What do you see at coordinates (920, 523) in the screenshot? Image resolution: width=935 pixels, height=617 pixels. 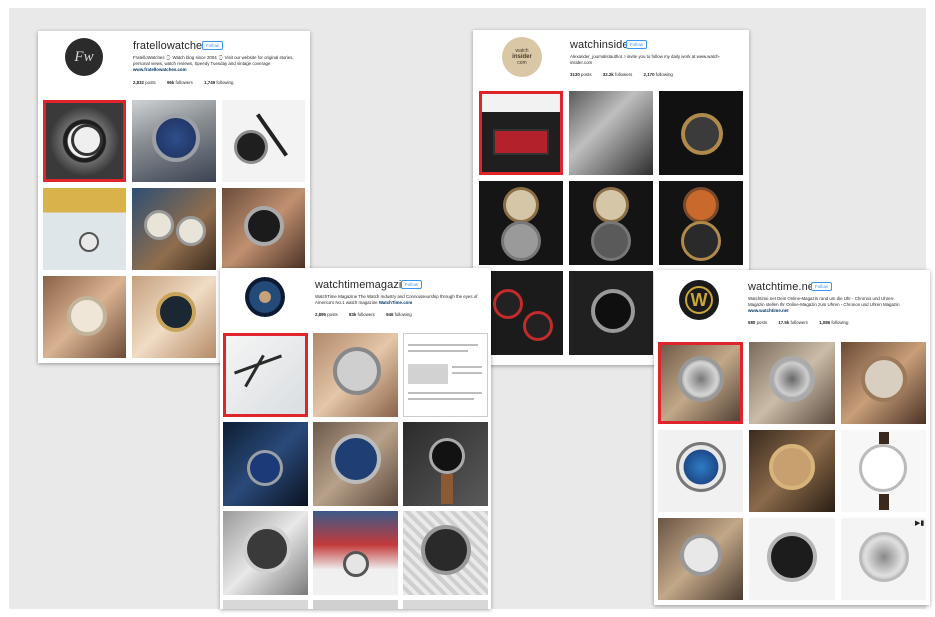 I see `video-camera-icon: ▶▮` at bounding box center [920, 523].